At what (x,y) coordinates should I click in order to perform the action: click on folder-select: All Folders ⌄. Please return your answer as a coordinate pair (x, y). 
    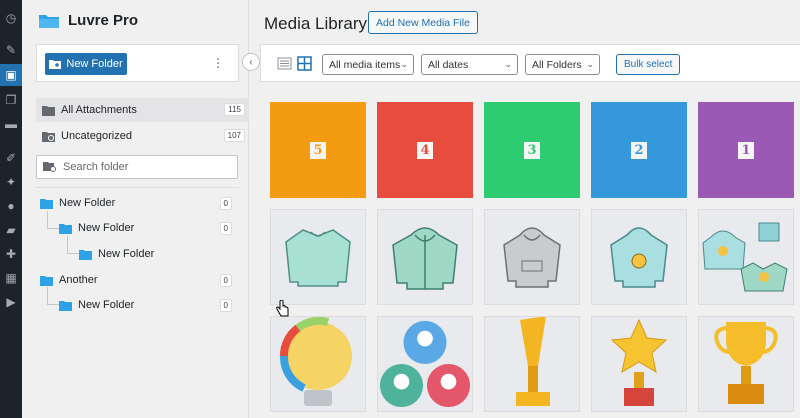
    Looking at the image, I should click on (562, 64).